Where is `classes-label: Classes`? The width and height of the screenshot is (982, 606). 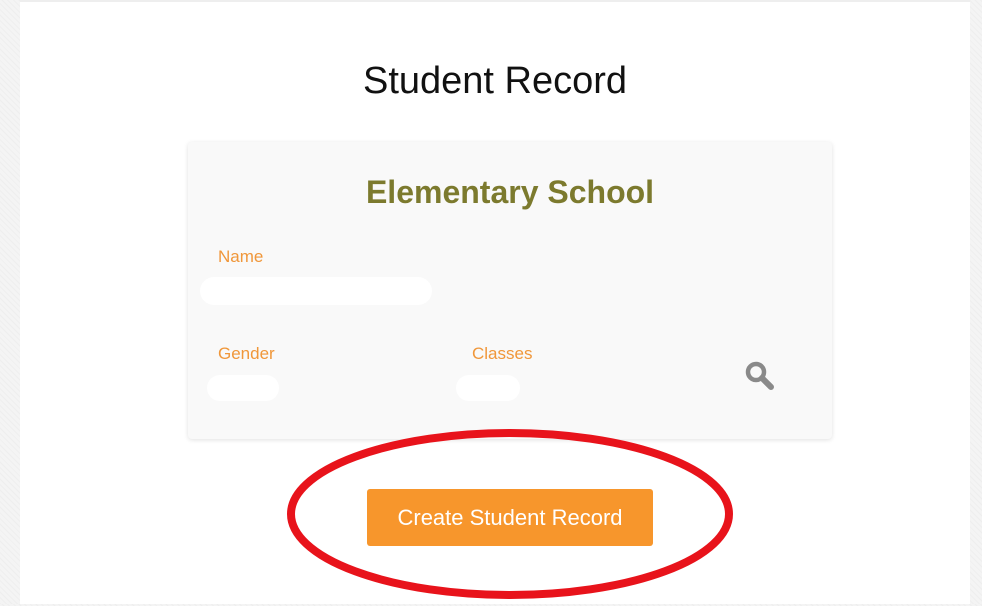
classes-label: Classes is located at coordinates (502, 353).